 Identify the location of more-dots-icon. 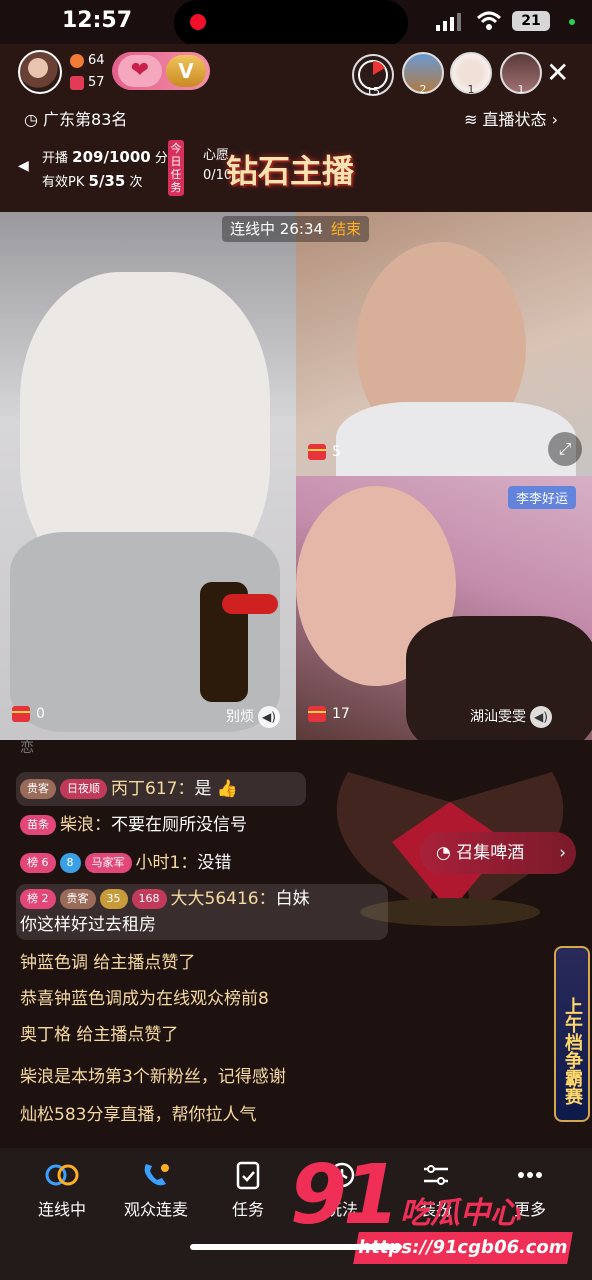
(530, 1175).